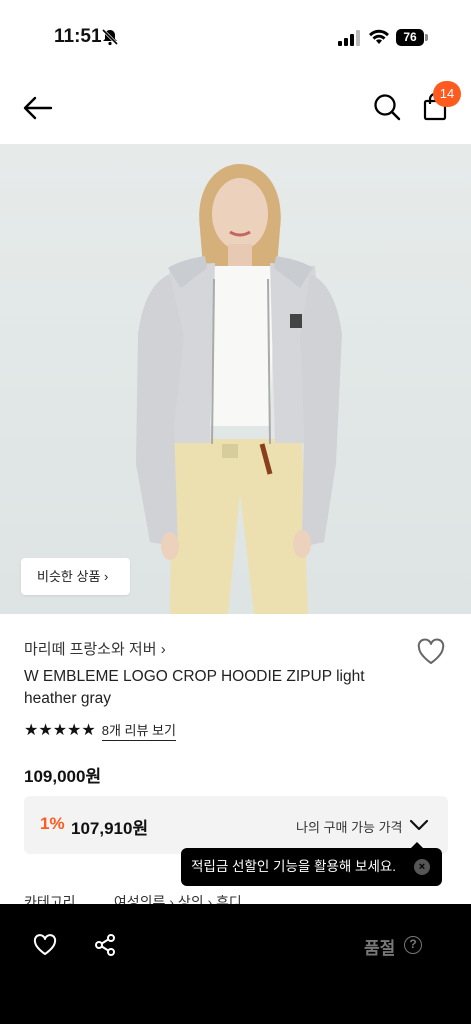  Describe the element at coordinates (410, 37) in the screenshot. I see `battery-indicator: 76` at that location.